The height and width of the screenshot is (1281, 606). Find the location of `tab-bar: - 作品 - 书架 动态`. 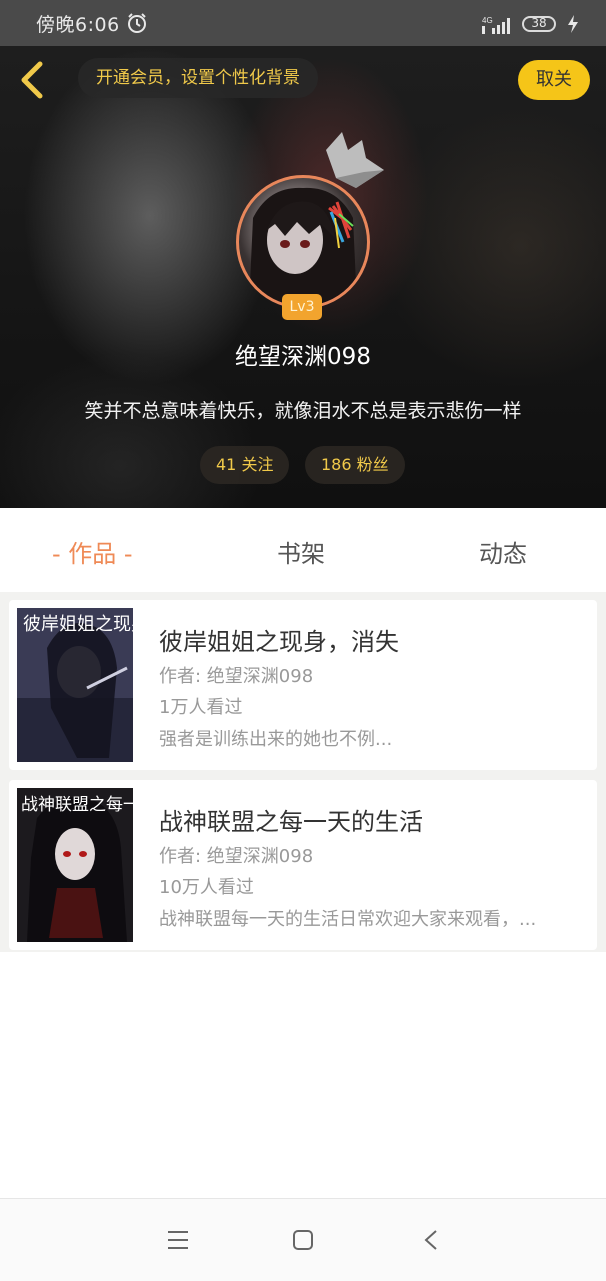

tab-bar: - 作品 - 书架 动态 is located at coordinates (303, 550).